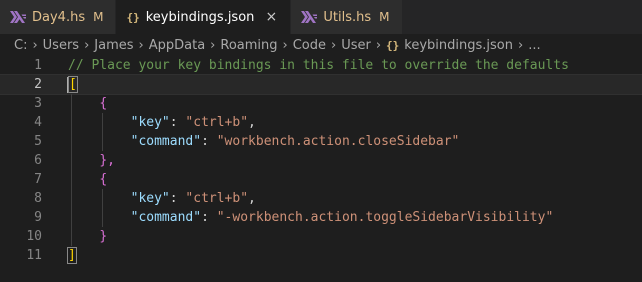 Image resolution: width=642 pixels, height=282 pixels. What do you see at coordinates (38, 160) in the screenshot?
I see `line-number: 6` at bounding box center [38, 160].